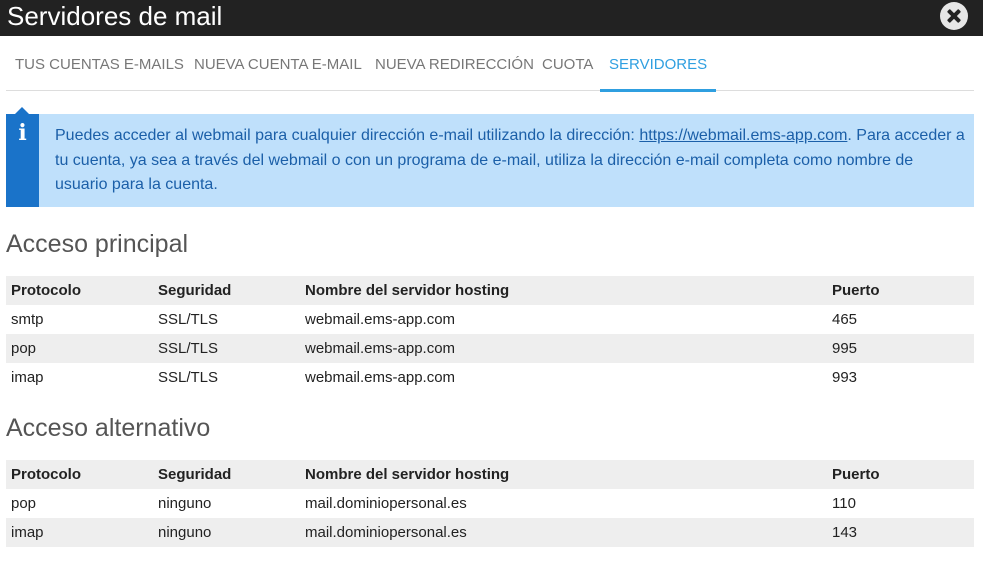 Image resolution: width=983 pixels, height=567 pixels. I want to click on cell-port: 993, so click(845, 377).